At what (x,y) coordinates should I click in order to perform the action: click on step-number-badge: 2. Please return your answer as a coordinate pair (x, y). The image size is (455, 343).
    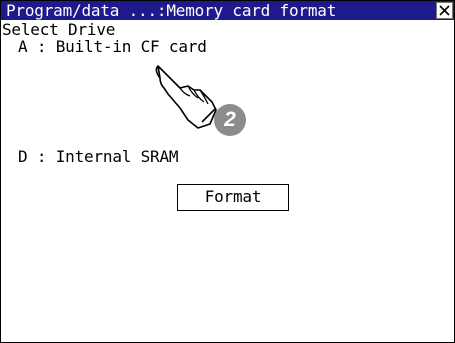
    Looking at the image, I should click on (230, 120).